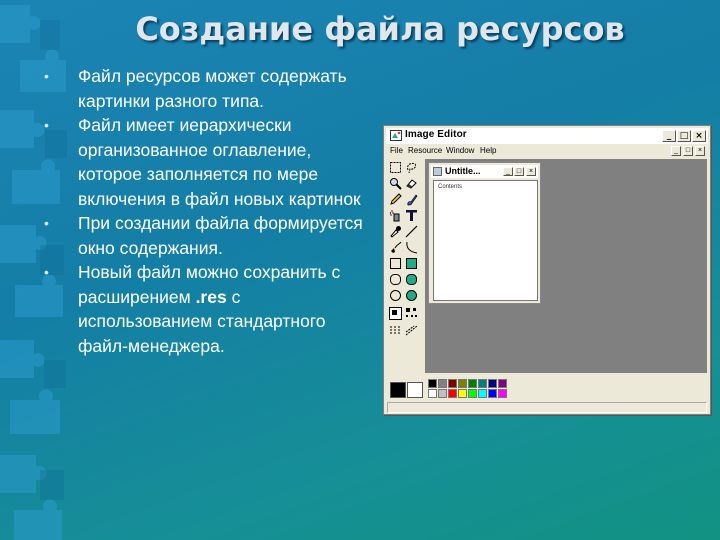 This screenshot has height=540, width=720. I want to click on rounded-rectangle-icon, so click(395, 279).